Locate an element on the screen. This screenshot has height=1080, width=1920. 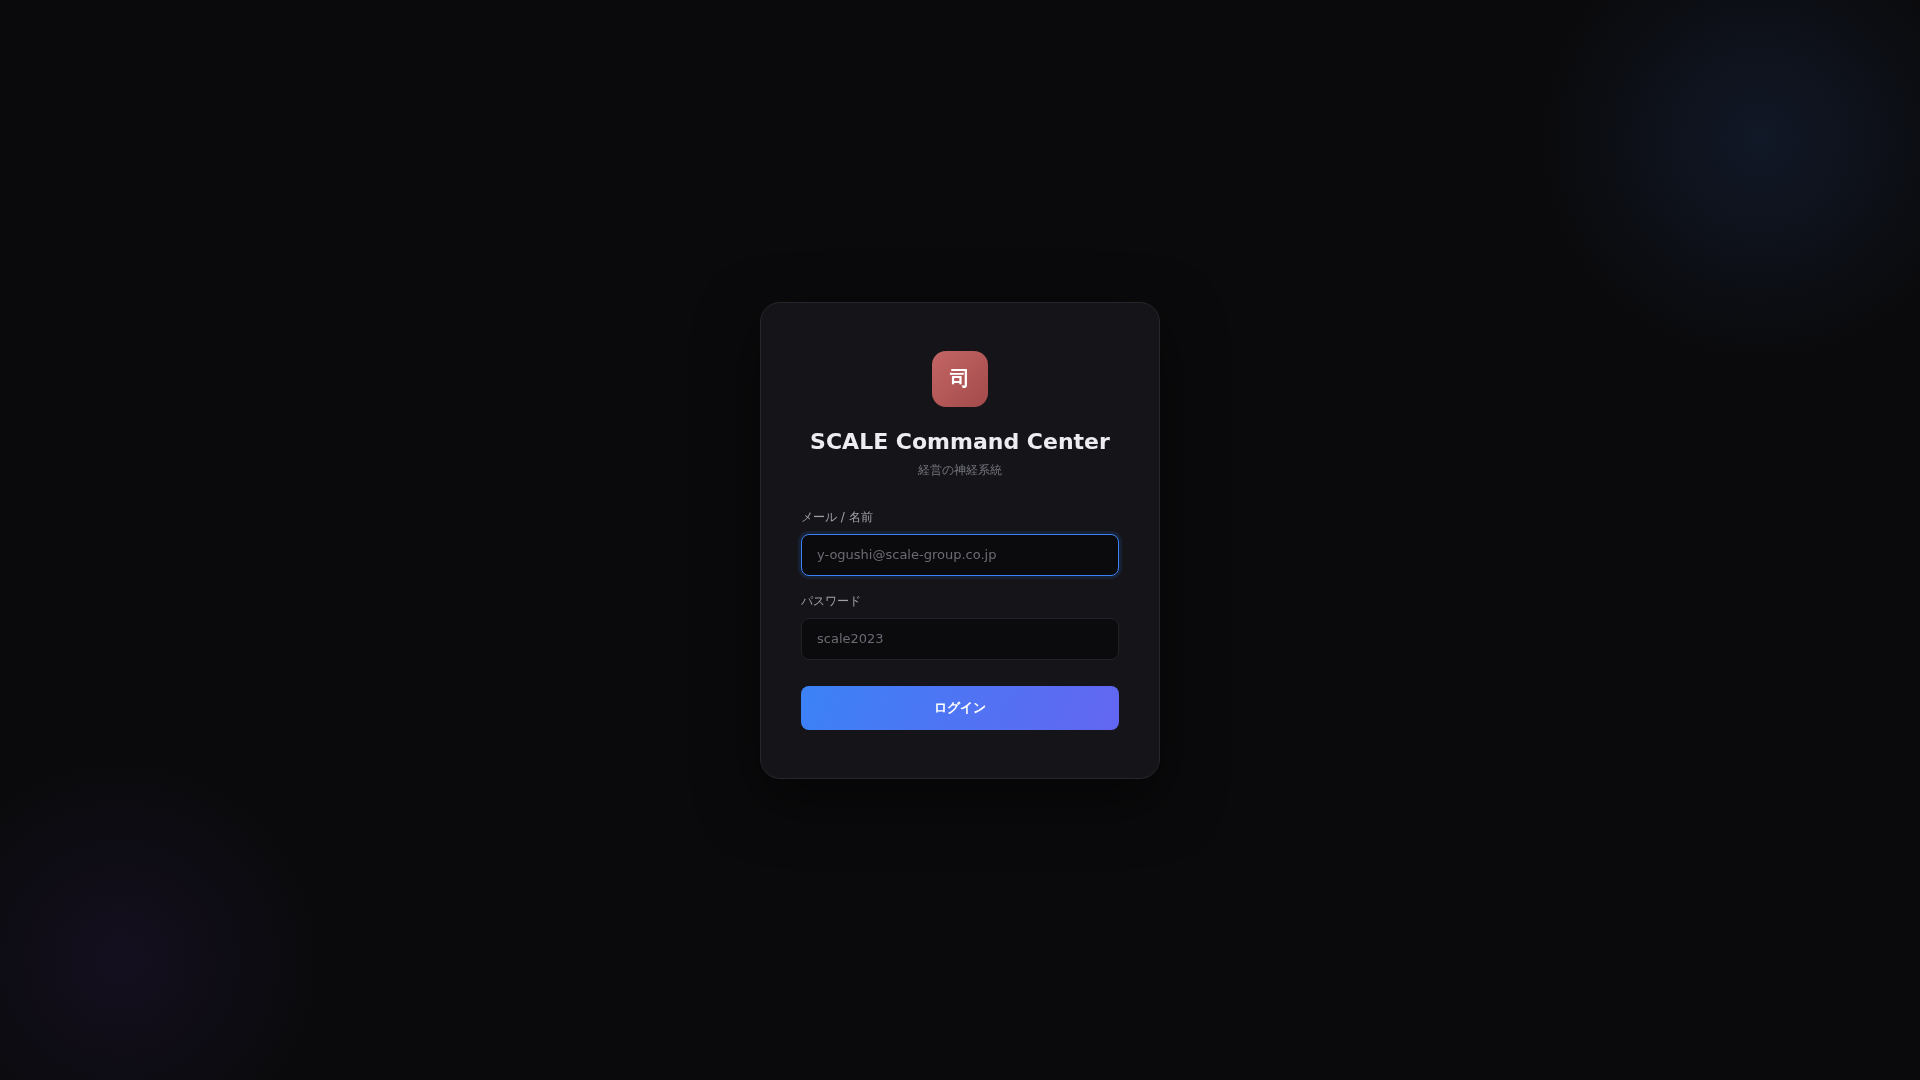
input-field: scale2023 is located at coordinates (960, 638).